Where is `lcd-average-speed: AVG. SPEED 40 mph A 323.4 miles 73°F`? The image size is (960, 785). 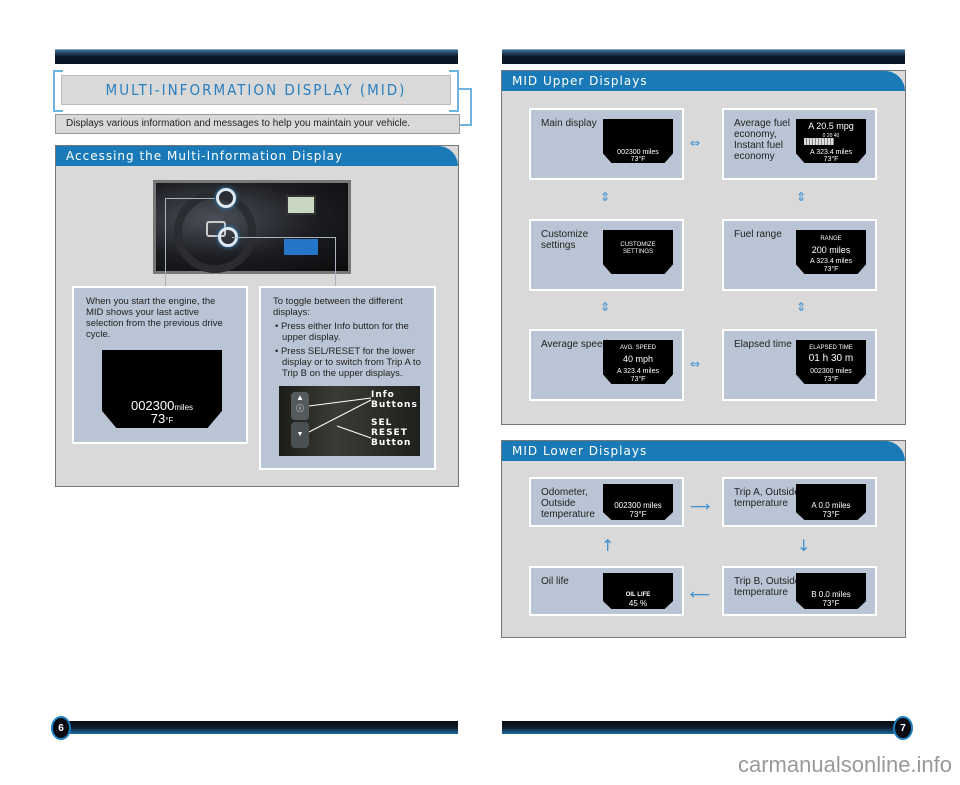
lcd-average-speed: AVG. SPEED 40 mph A 323.4 miles 73°F is located at coordinates (638, 362).